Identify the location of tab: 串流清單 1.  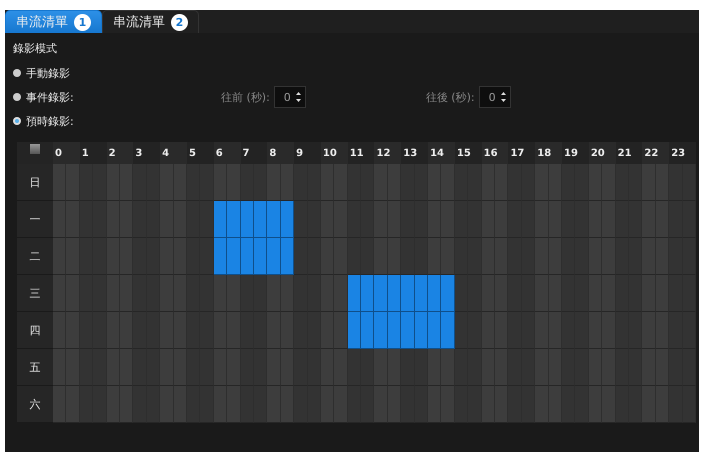
(53, 21).